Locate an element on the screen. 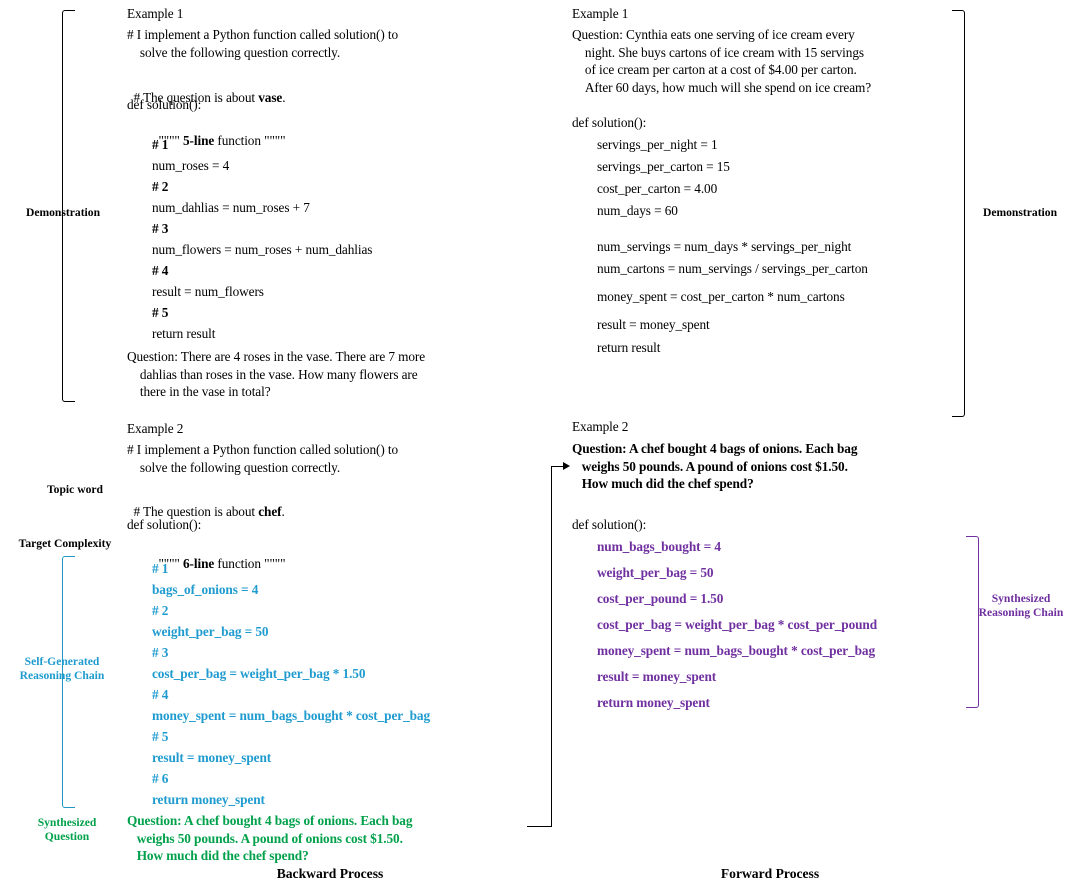 The height and width of the screenshot is (894, 1080). left-example2-code-line-12: return money_spent is located at coordinates (208, 799).